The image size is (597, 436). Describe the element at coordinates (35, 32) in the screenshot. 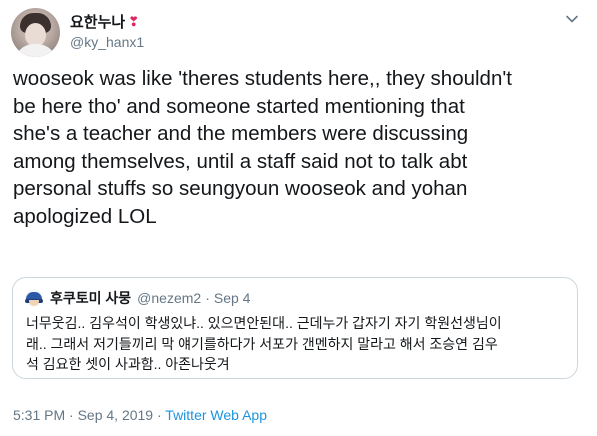

I see `author-avatar` at that location.